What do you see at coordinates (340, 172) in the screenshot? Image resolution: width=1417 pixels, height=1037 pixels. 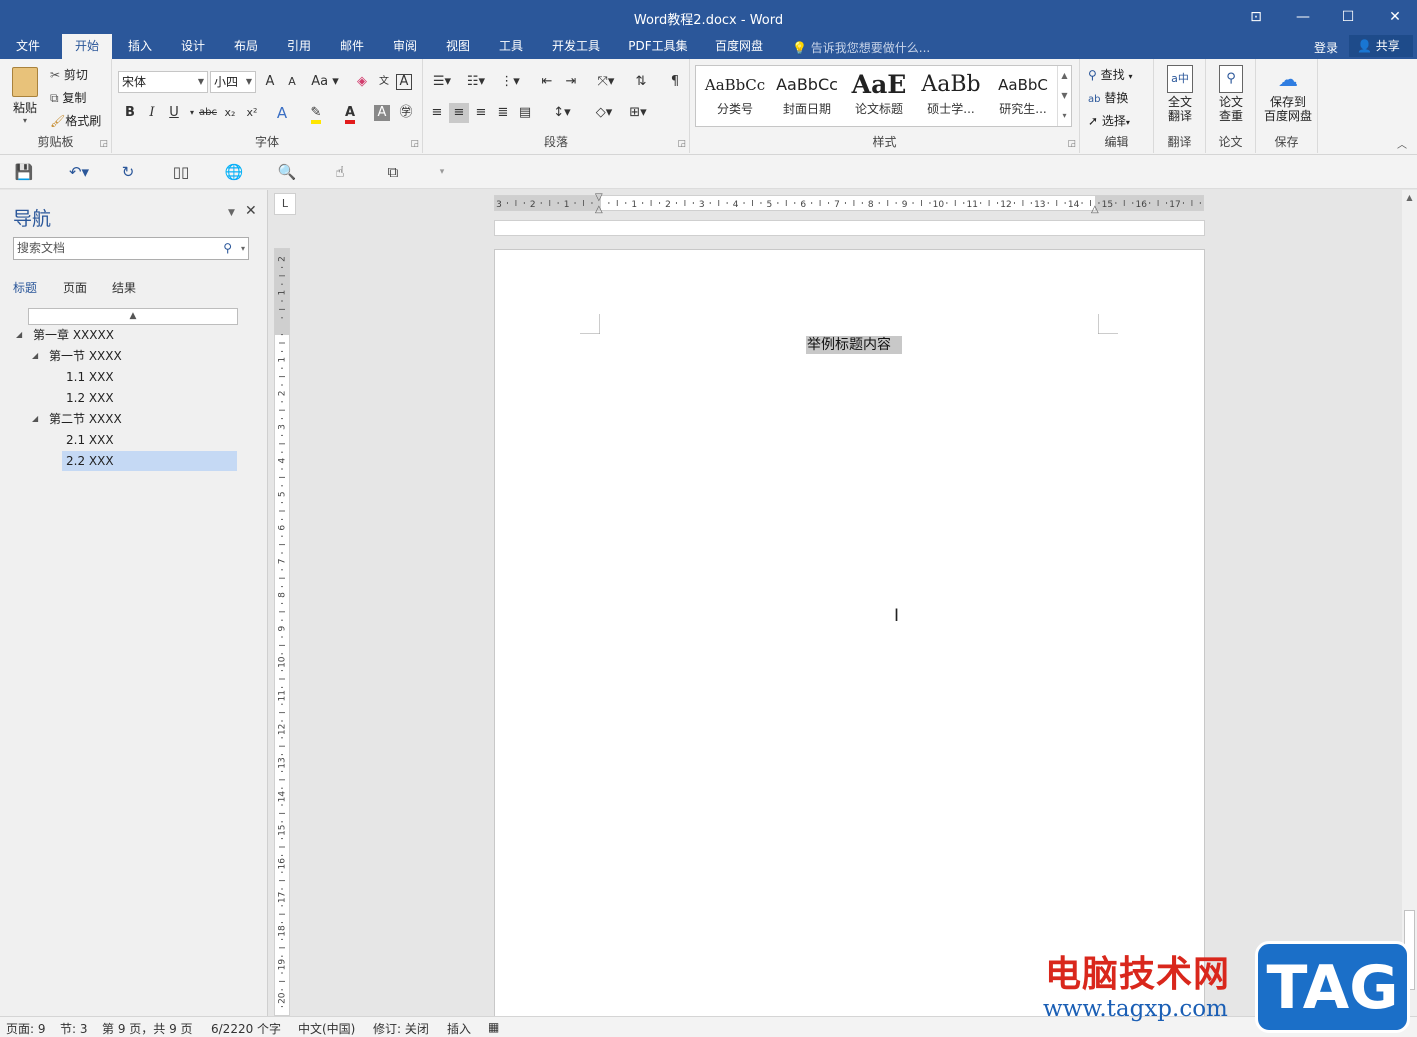 I see `touch-mode-icon: ☝` at bounding box center [340, 172].